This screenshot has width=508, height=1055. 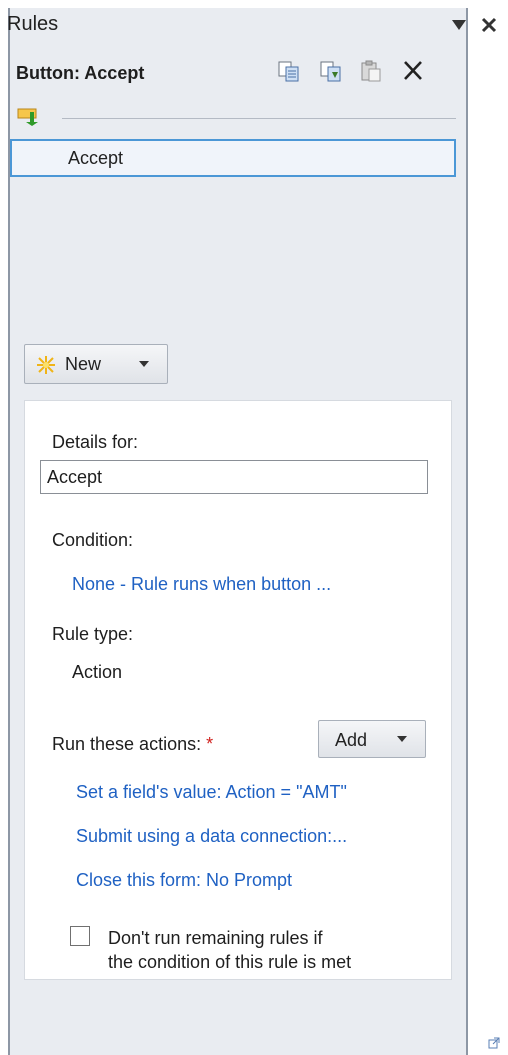 I want to click on rule-separator, so click(x=259, y=118).